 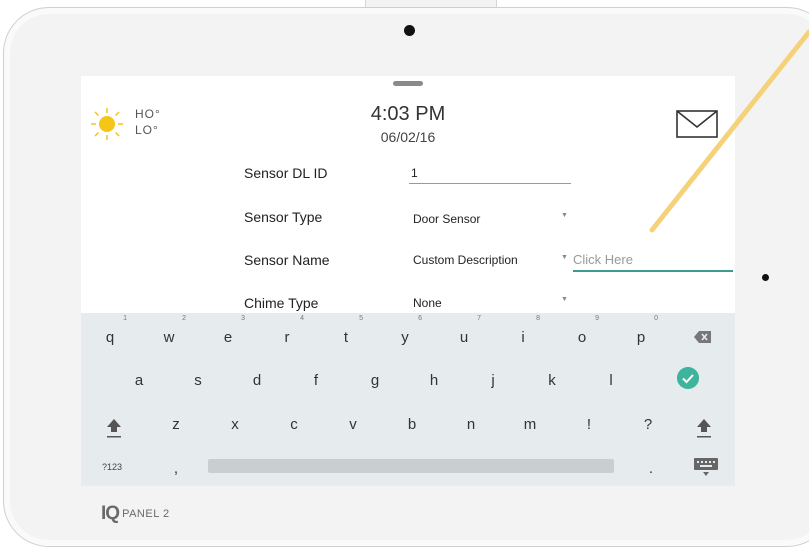 I want to click on key-d: d, so click(x=257, y=380).